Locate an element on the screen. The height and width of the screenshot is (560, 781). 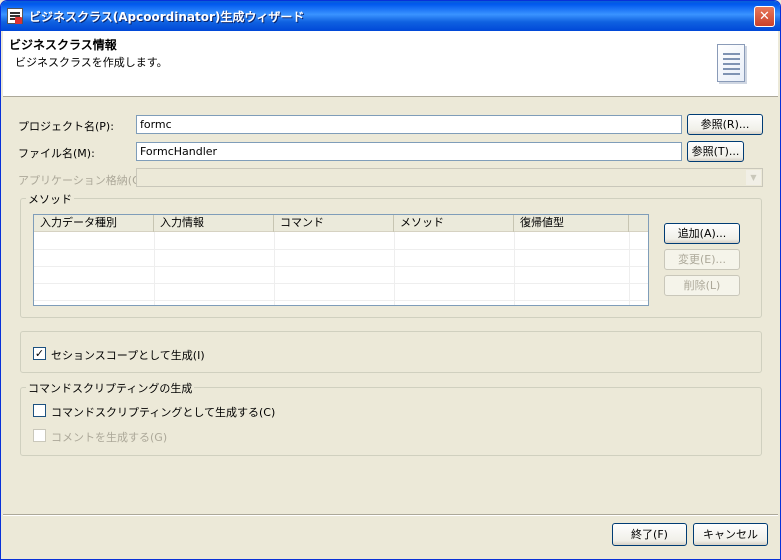
column-header-input-info: 入力情報 is located at coordinates (214, 223).